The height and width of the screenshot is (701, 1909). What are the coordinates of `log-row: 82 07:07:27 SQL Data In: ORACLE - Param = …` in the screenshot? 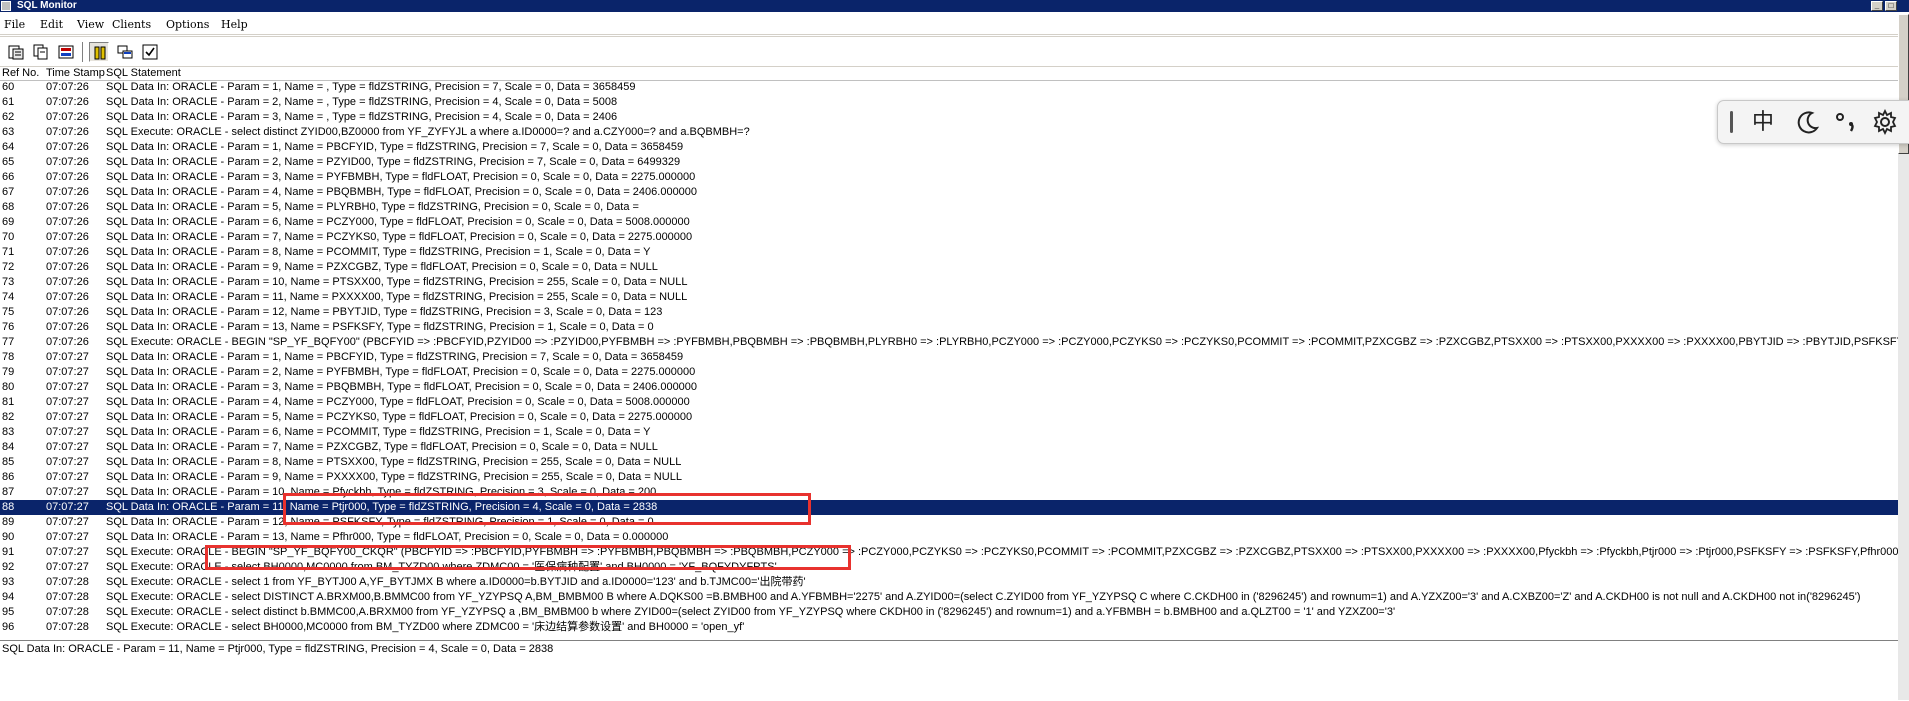 It's located at (949, 417).